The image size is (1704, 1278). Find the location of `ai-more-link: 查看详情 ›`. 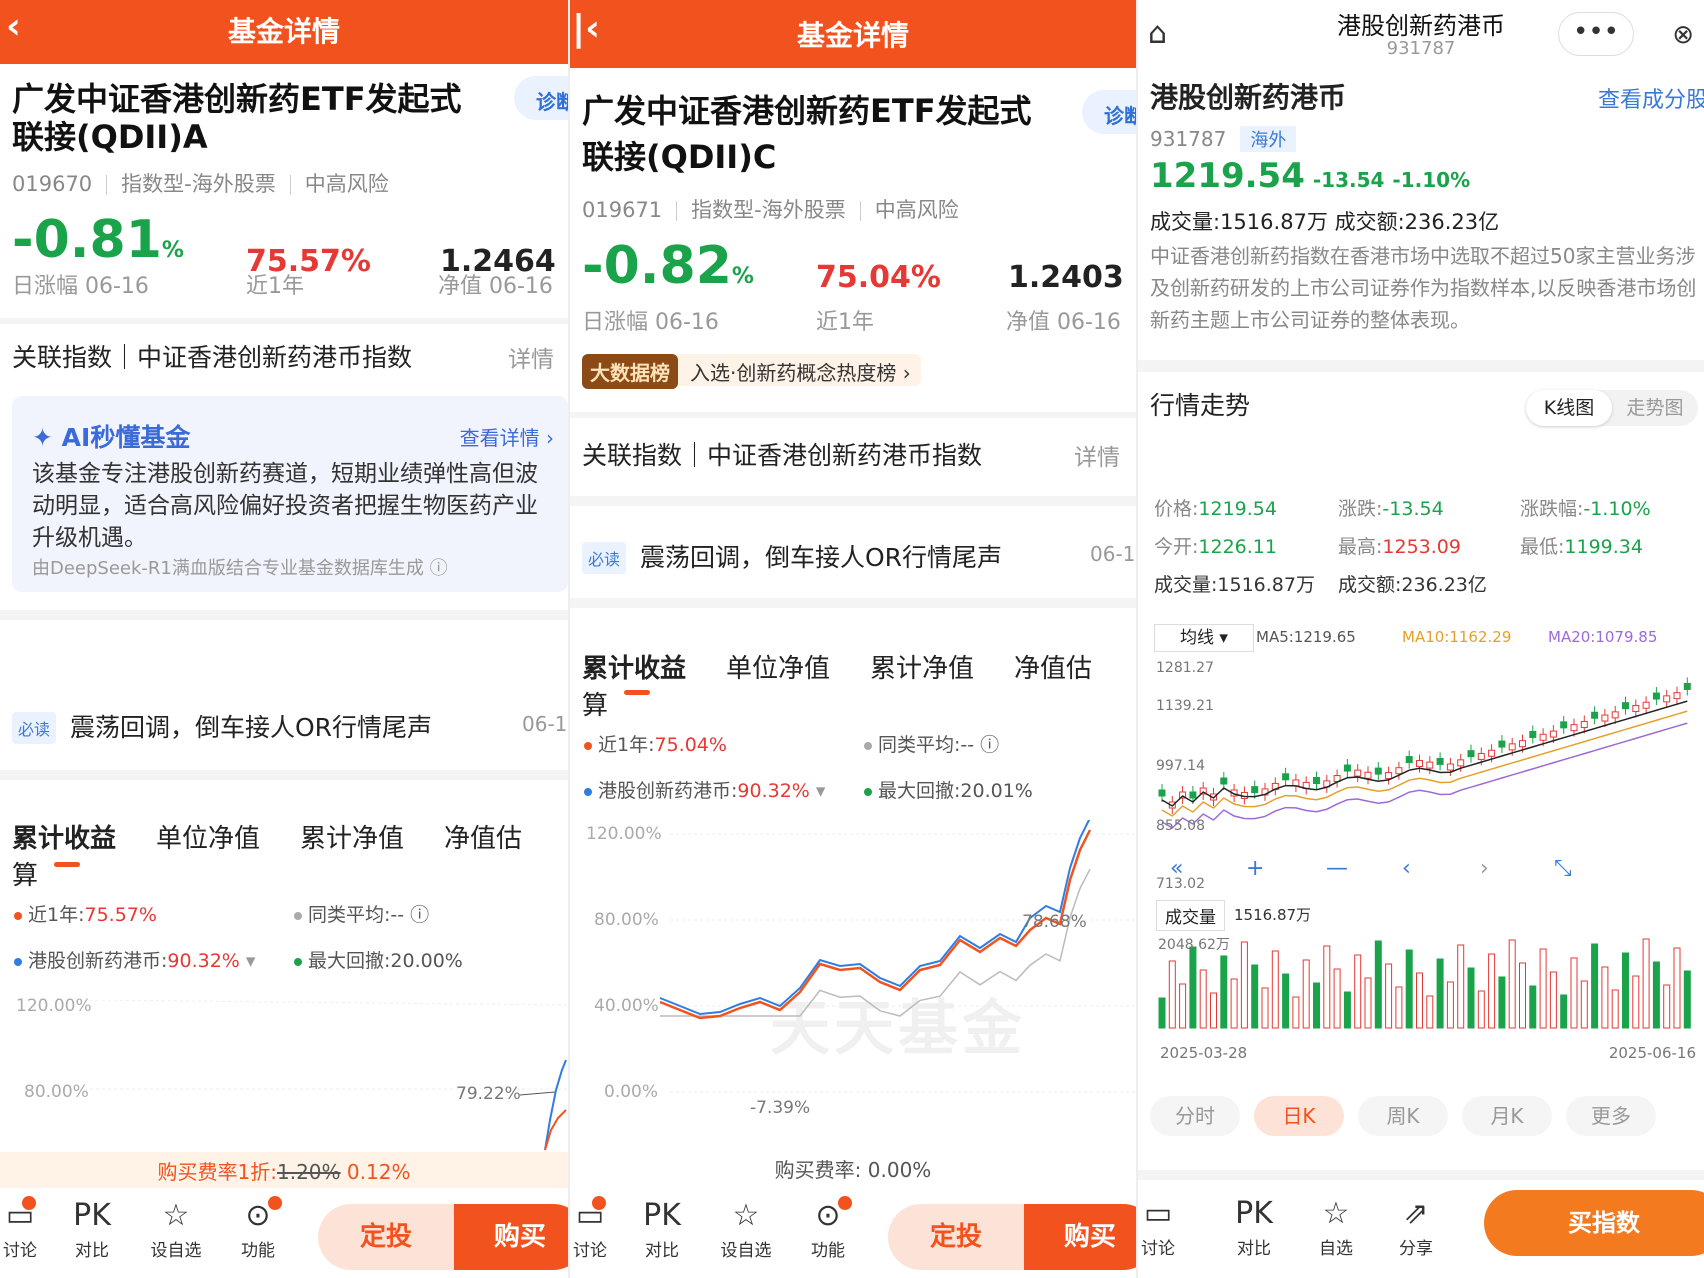

ai-more-link: 查看详情 › is located at coordinates (507, 436).